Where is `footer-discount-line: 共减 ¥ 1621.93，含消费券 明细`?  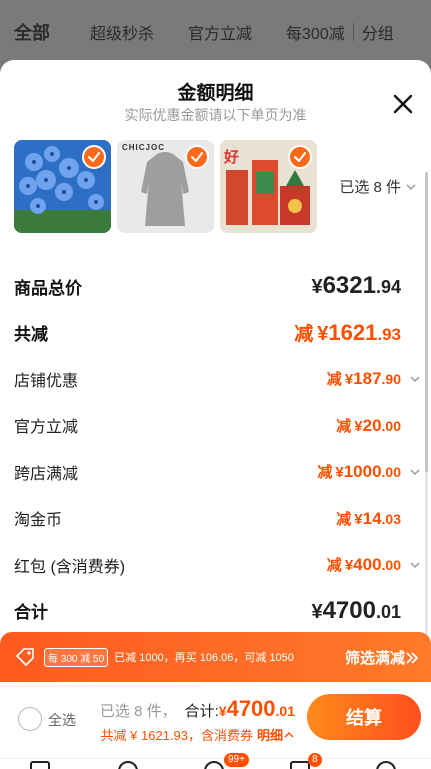
footer-discount-line: 共减 ¥ 1621.93，含消费券 明细 is located at coordinates (198, 734).